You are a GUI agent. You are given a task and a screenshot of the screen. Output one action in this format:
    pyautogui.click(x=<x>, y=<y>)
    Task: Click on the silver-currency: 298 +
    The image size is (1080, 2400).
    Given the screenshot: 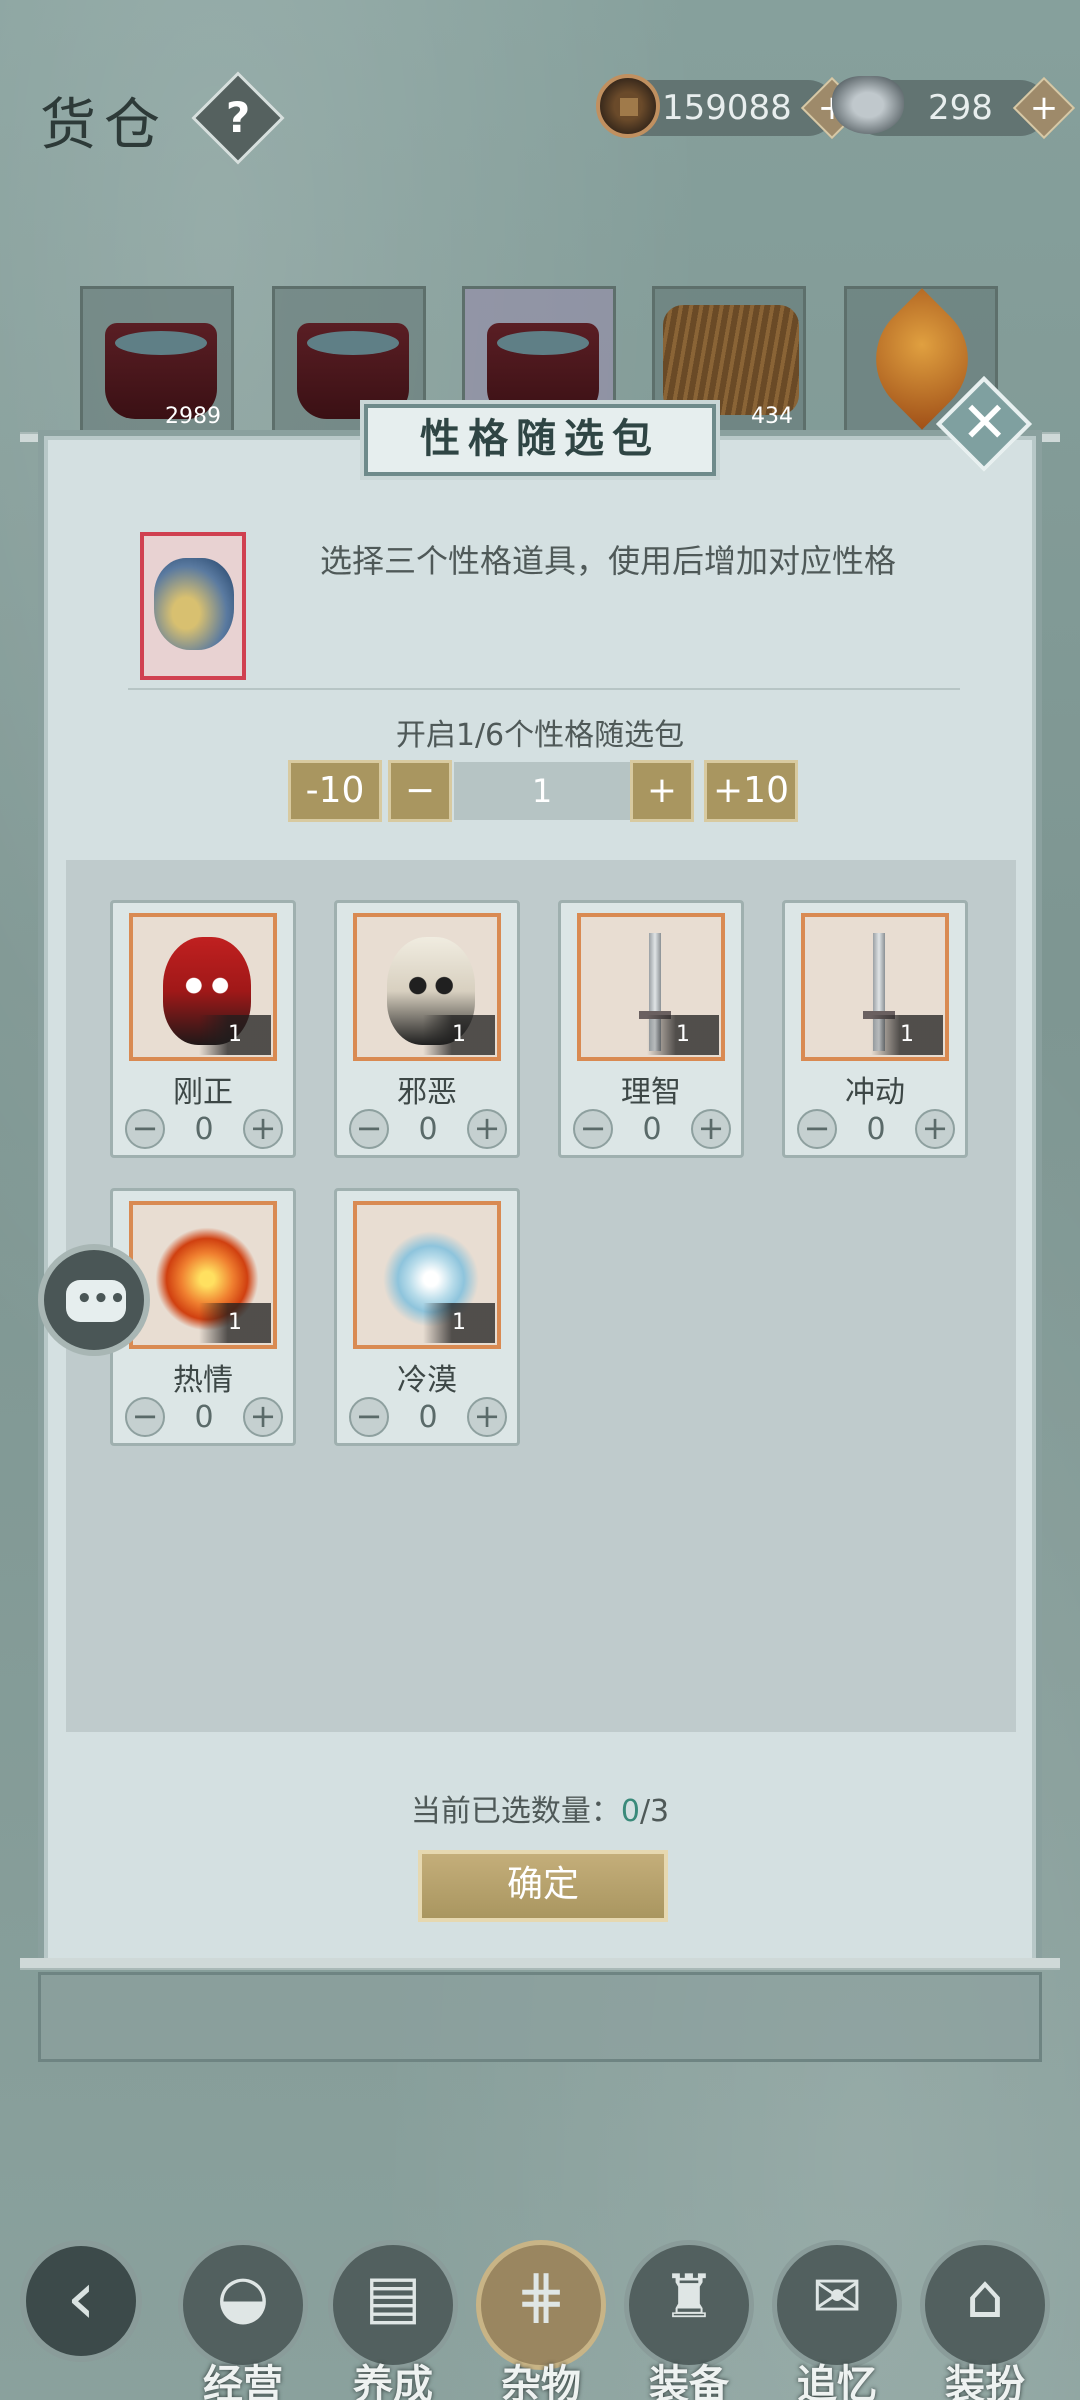 What is the action you would take?
    pyautogui.click(x=954, y=108)
    